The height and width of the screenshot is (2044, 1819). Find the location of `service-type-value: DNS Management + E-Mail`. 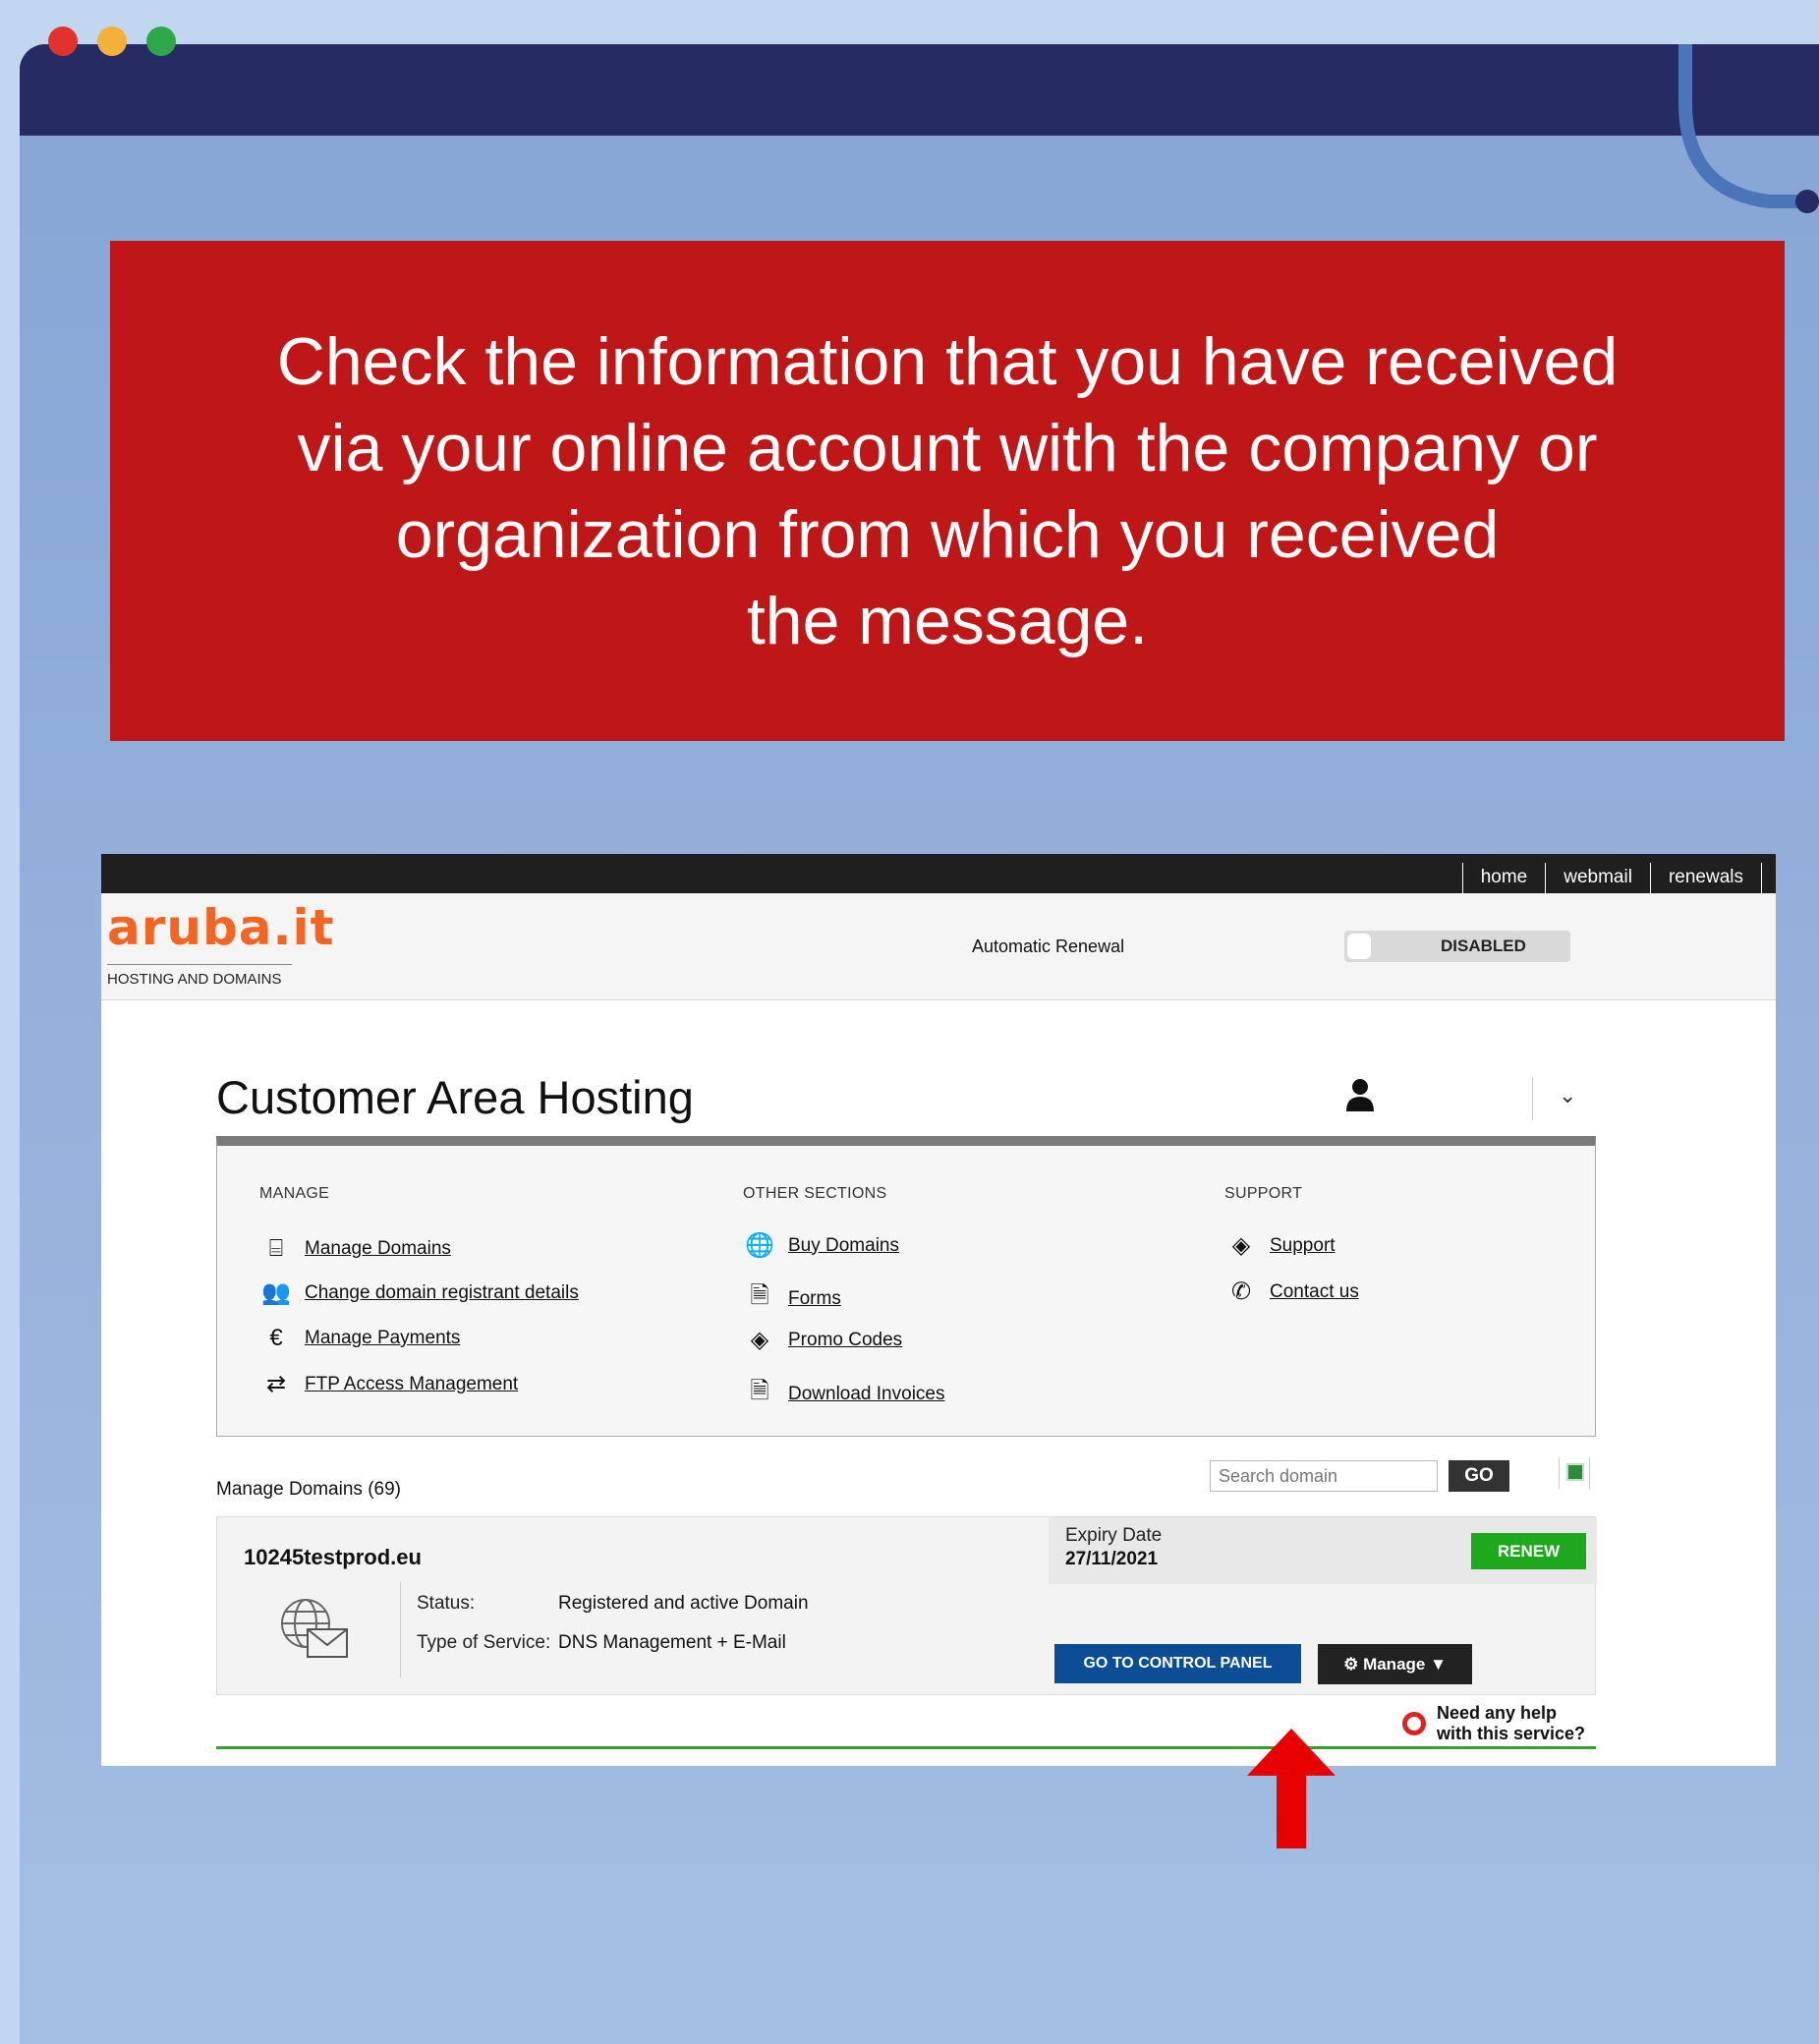

service-type-value: DNS Management + E-Mail is located at coordinates (672, 1642).